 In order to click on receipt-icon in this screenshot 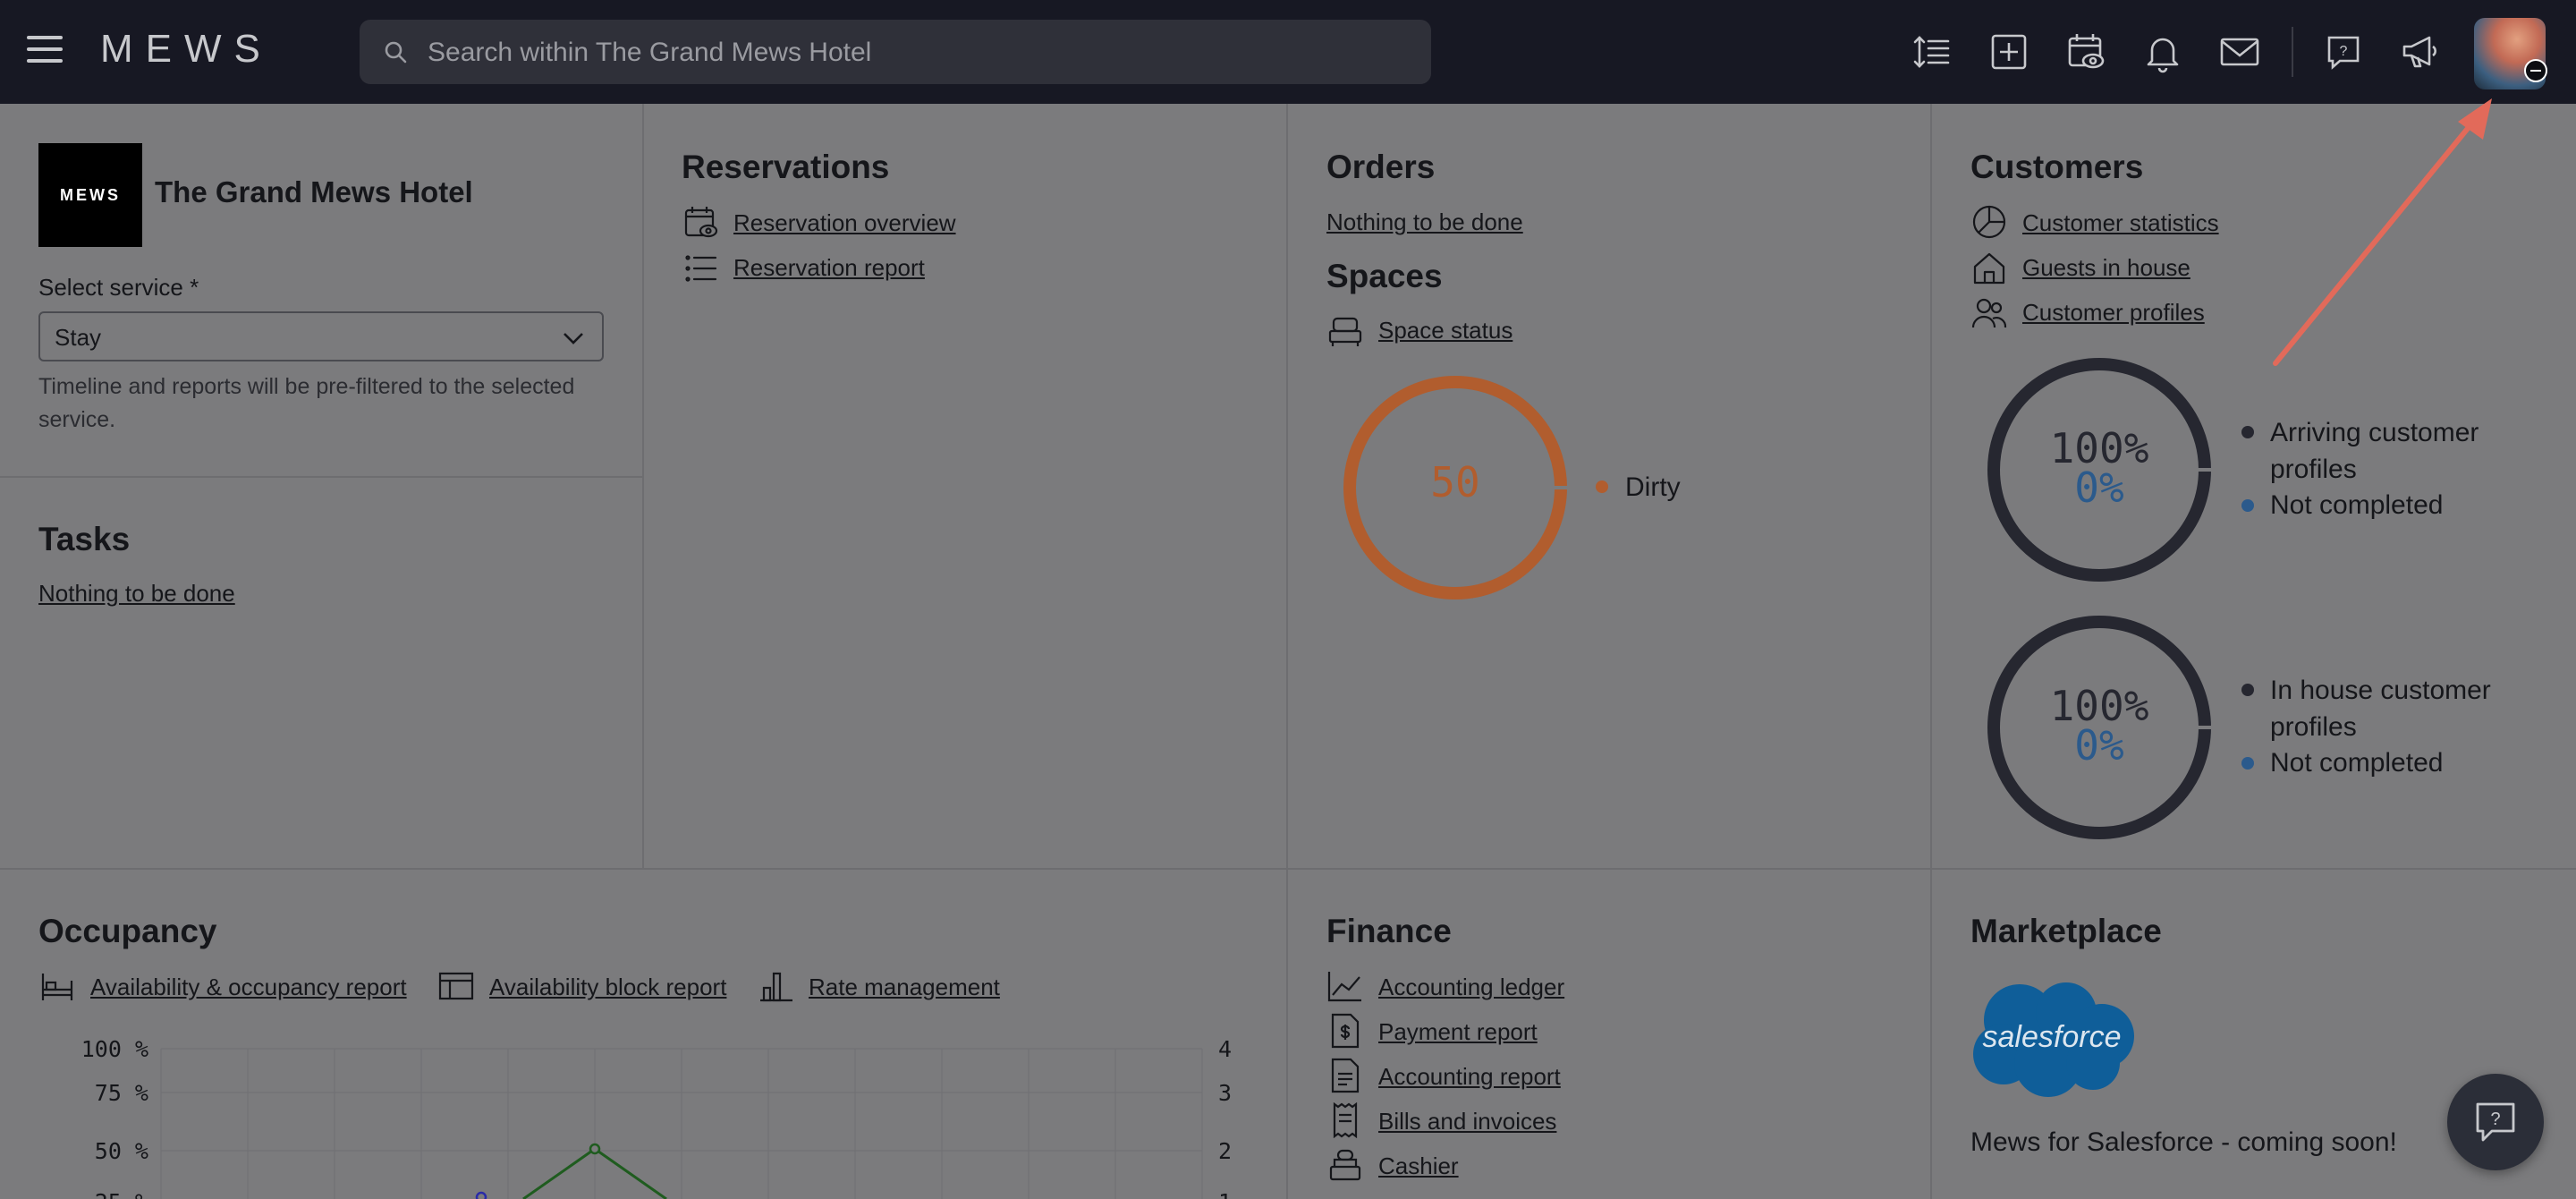, I will do `click(1345, 1120)`.